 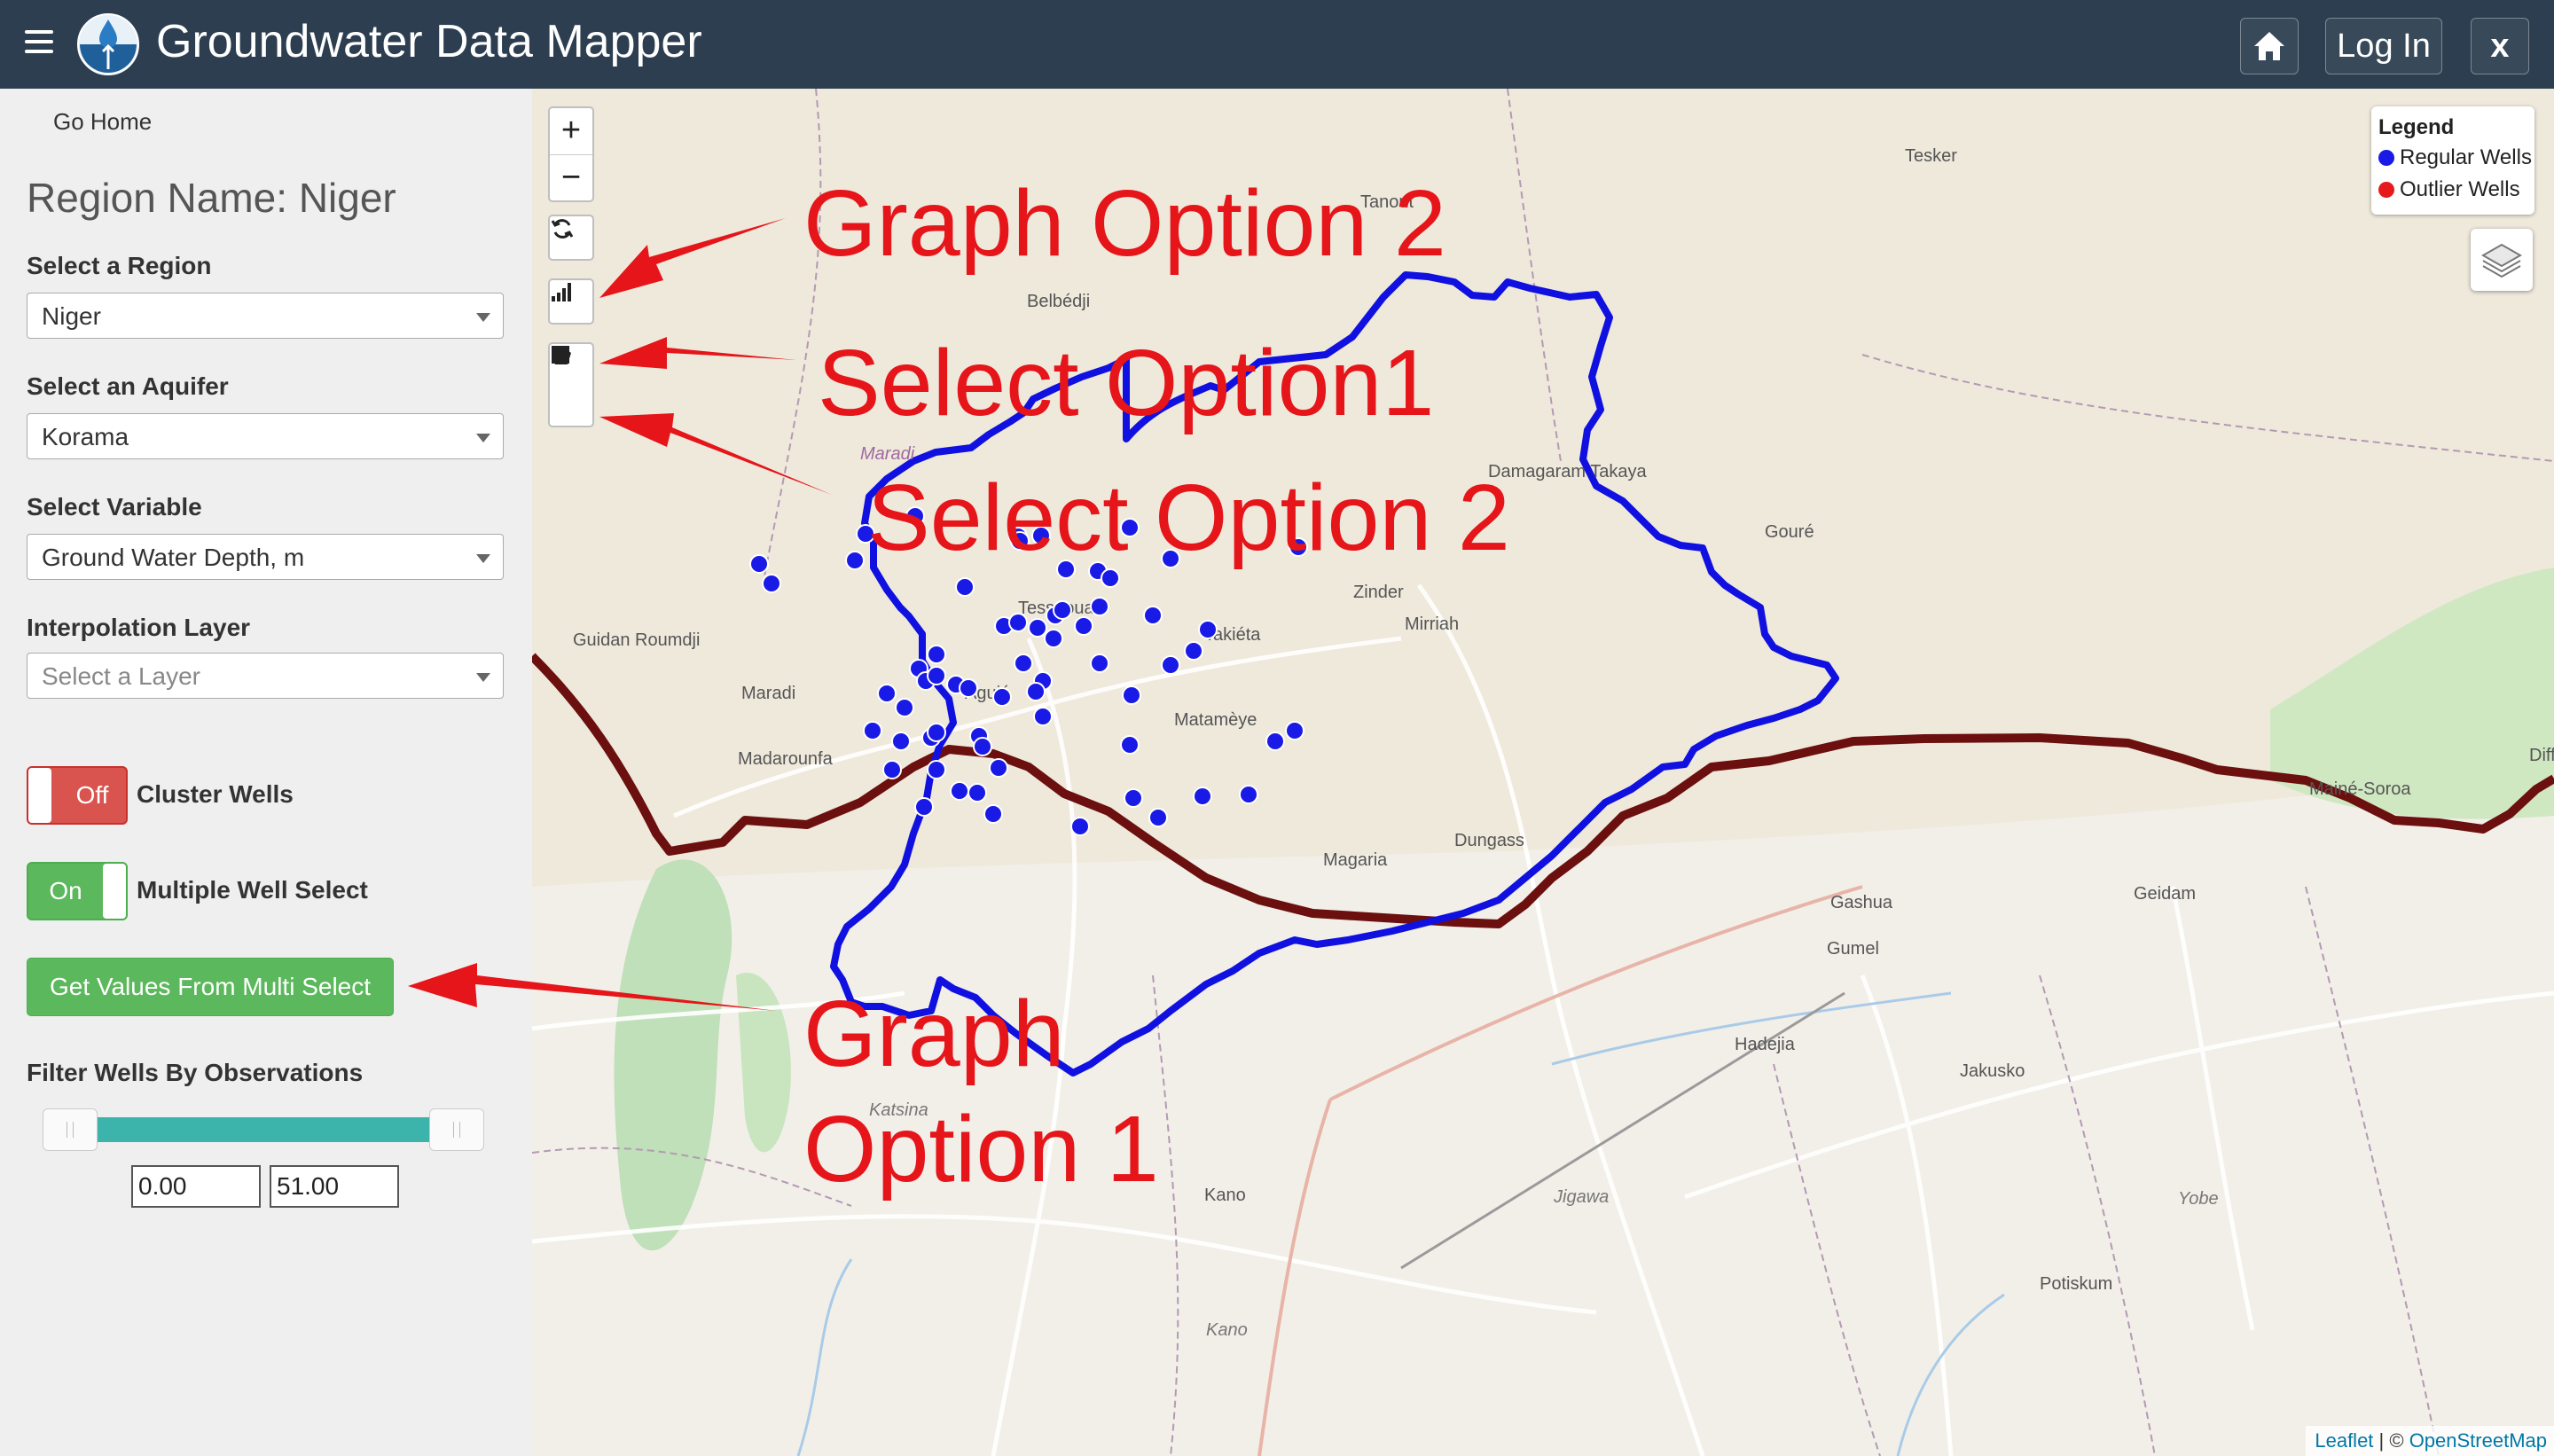 What do you see at coordinates (265, 316) in the screenshot?
I see `region-select: Niger` at bounding box center [265, 316].